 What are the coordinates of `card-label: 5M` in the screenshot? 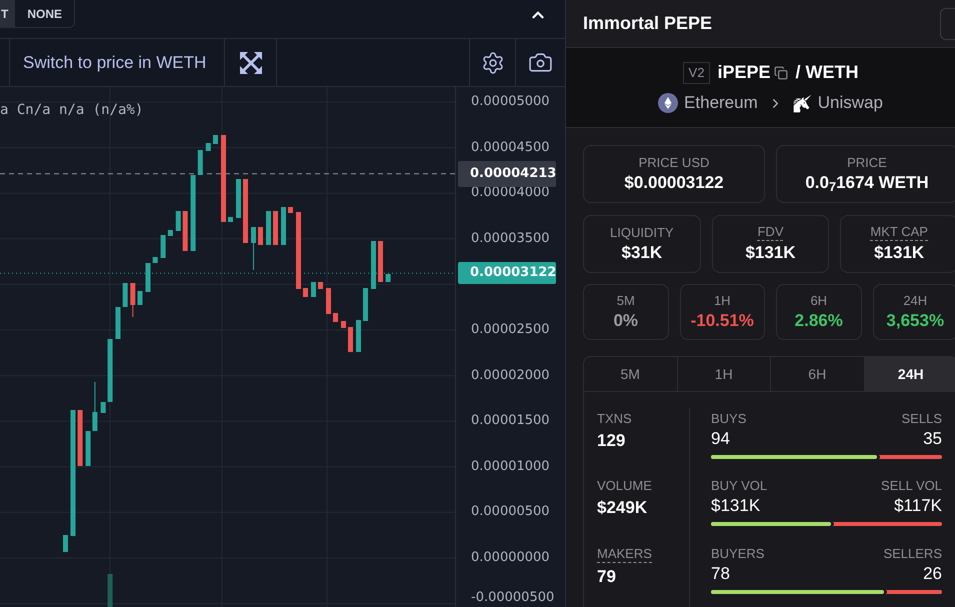 It's located at (625, 300).